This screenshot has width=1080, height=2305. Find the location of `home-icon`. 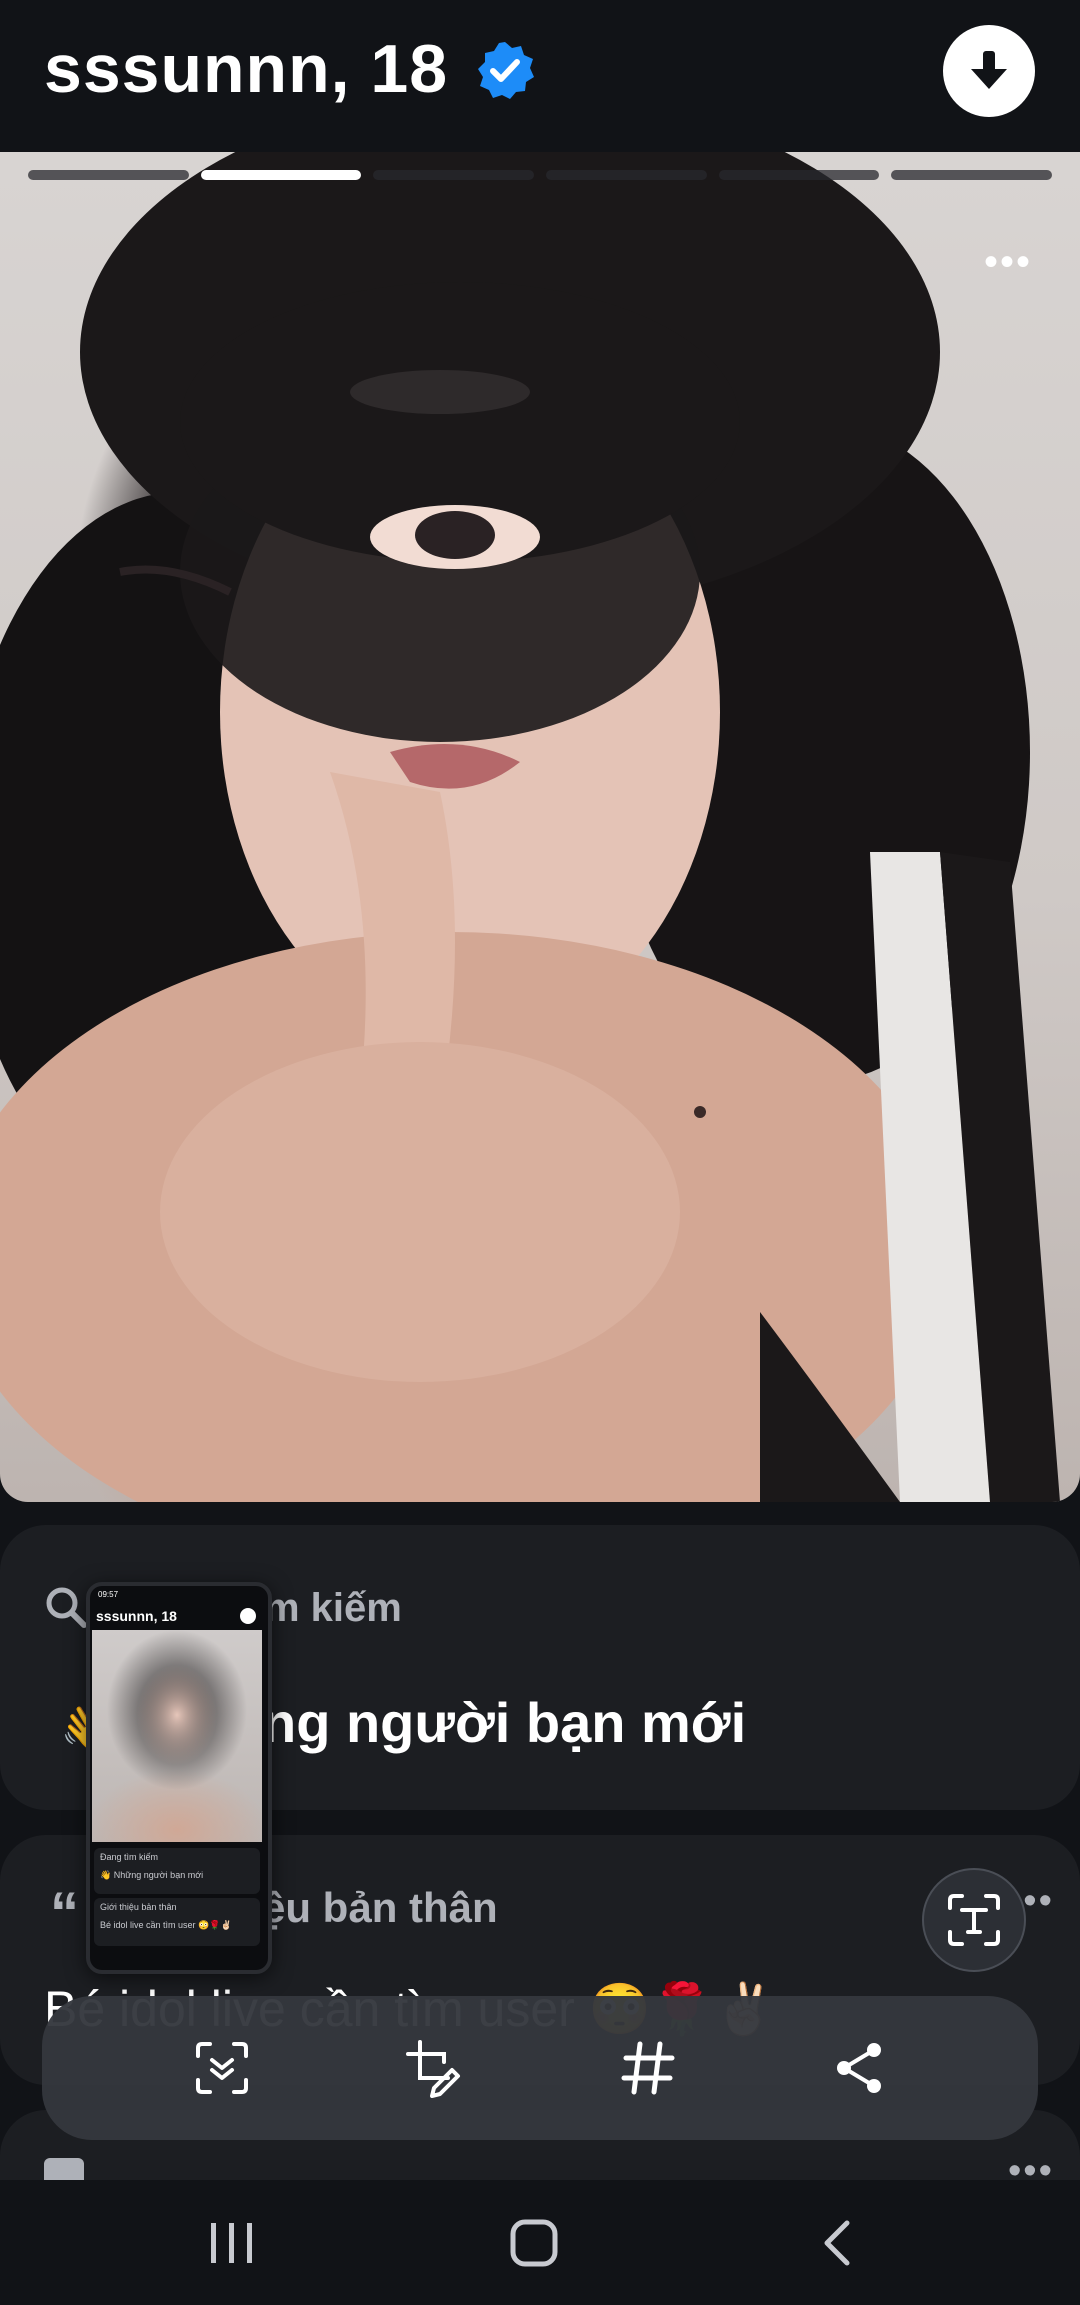

home-icon is located at coordinates (534, 2243).